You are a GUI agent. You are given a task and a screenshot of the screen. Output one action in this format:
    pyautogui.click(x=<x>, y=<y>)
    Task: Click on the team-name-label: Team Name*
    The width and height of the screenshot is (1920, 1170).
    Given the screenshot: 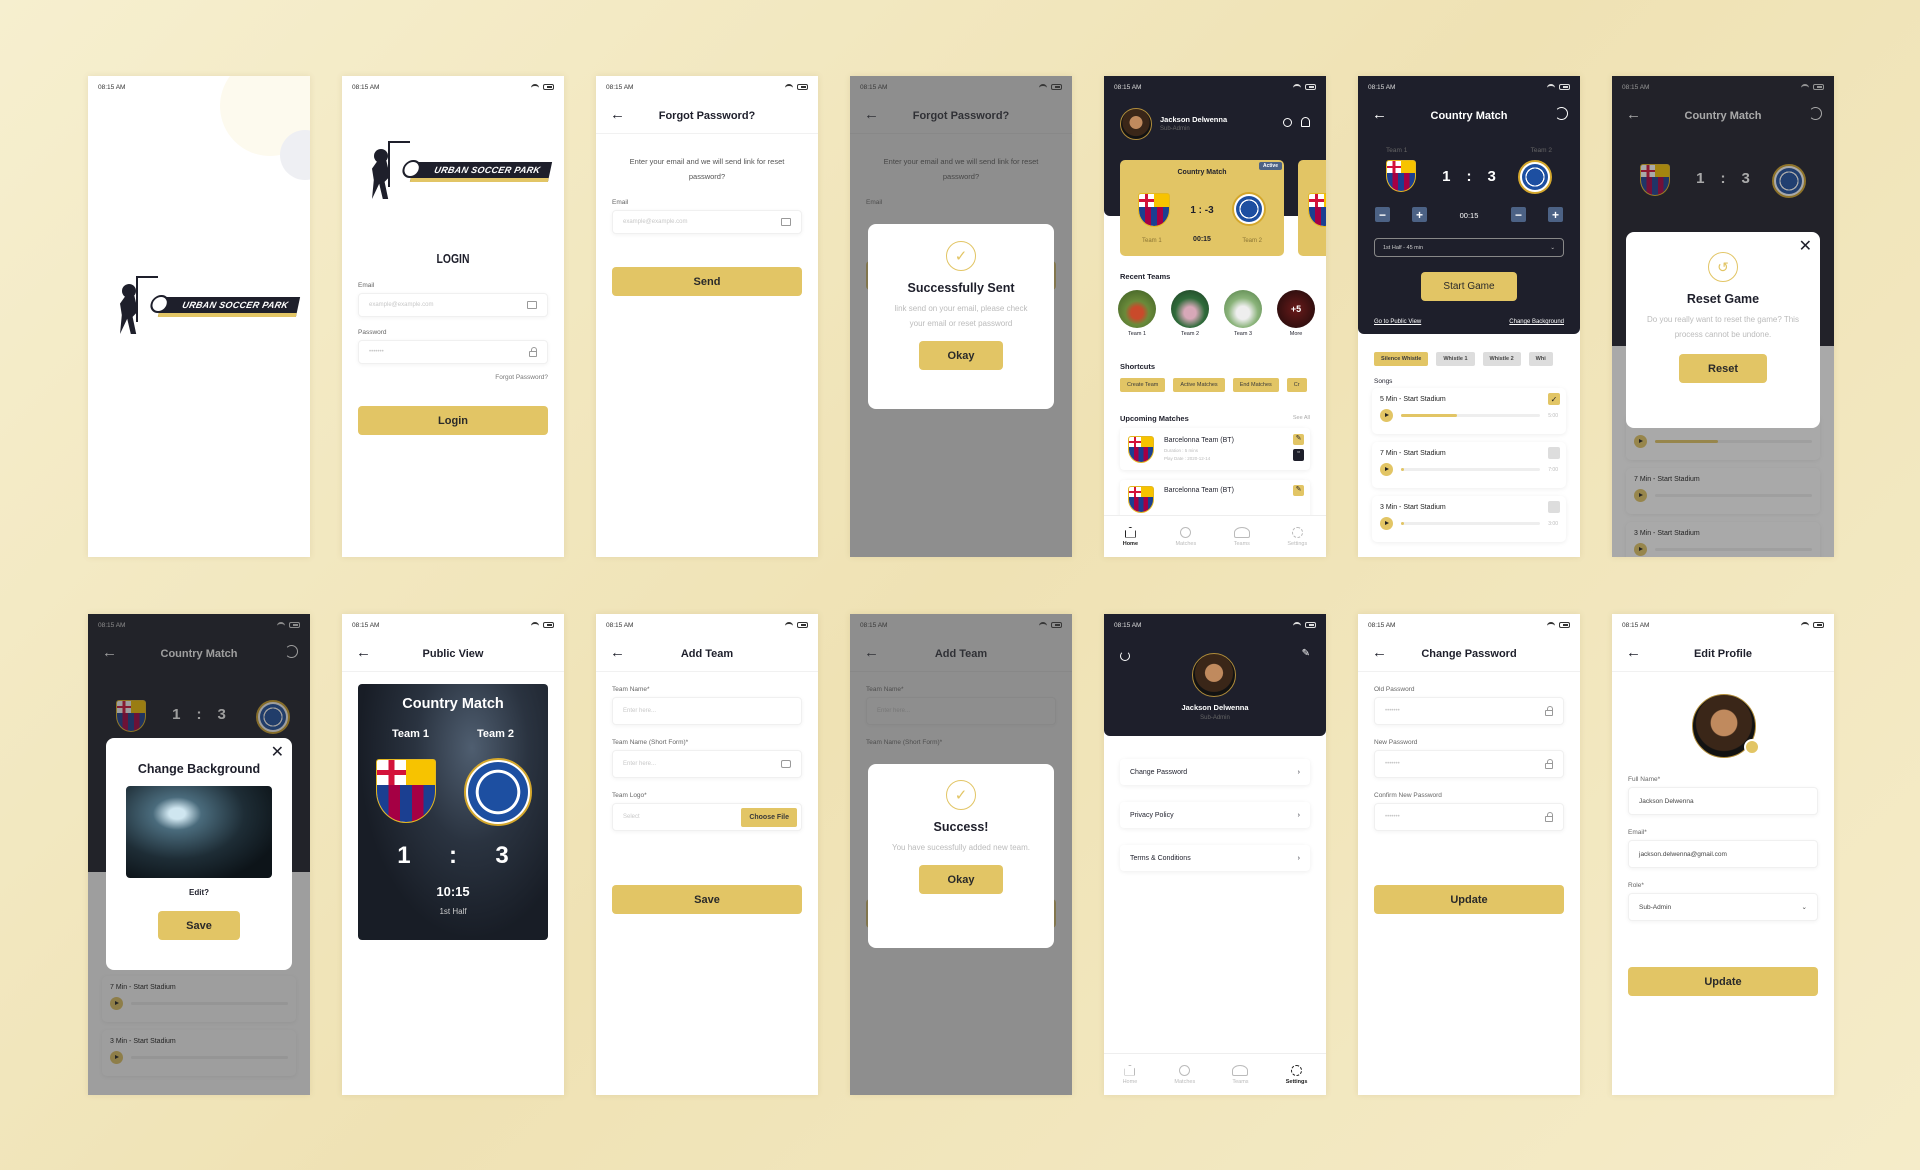 What is the action you would take?
    pyautogui.click(x=631, y=689)
    